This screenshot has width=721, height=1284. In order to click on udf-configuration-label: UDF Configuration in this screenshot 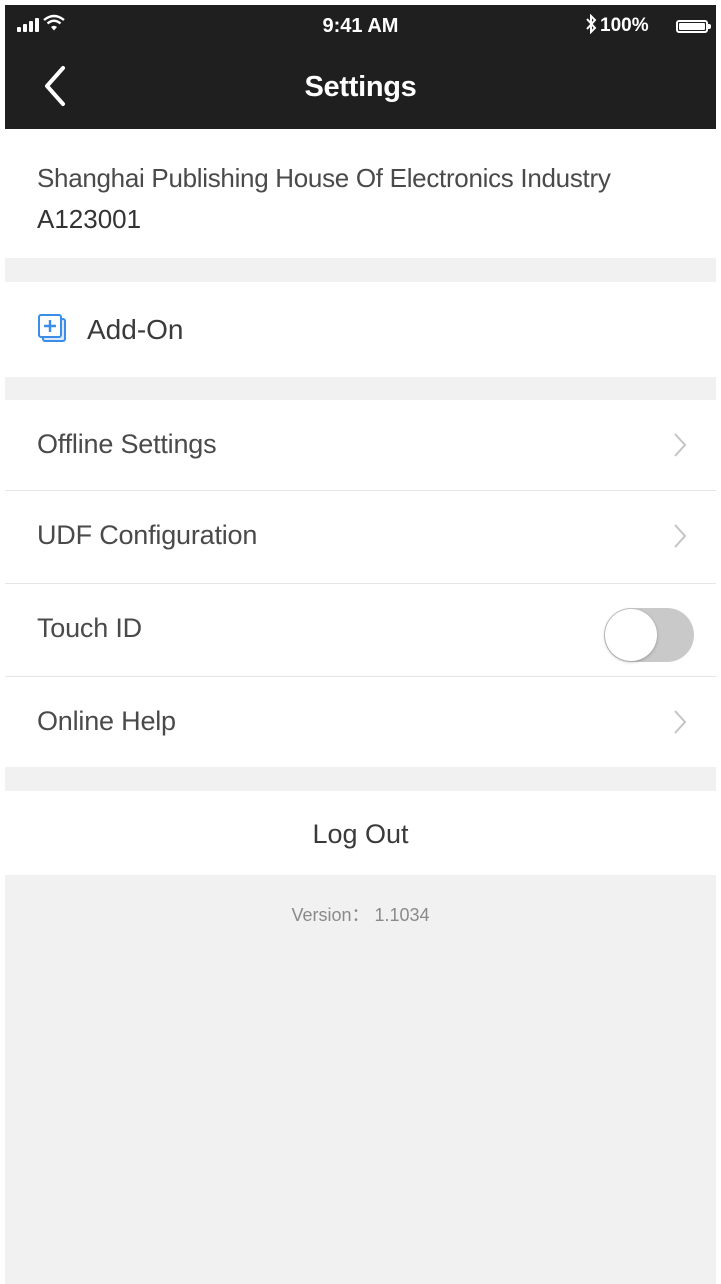, I will do `click(147, 535)`.